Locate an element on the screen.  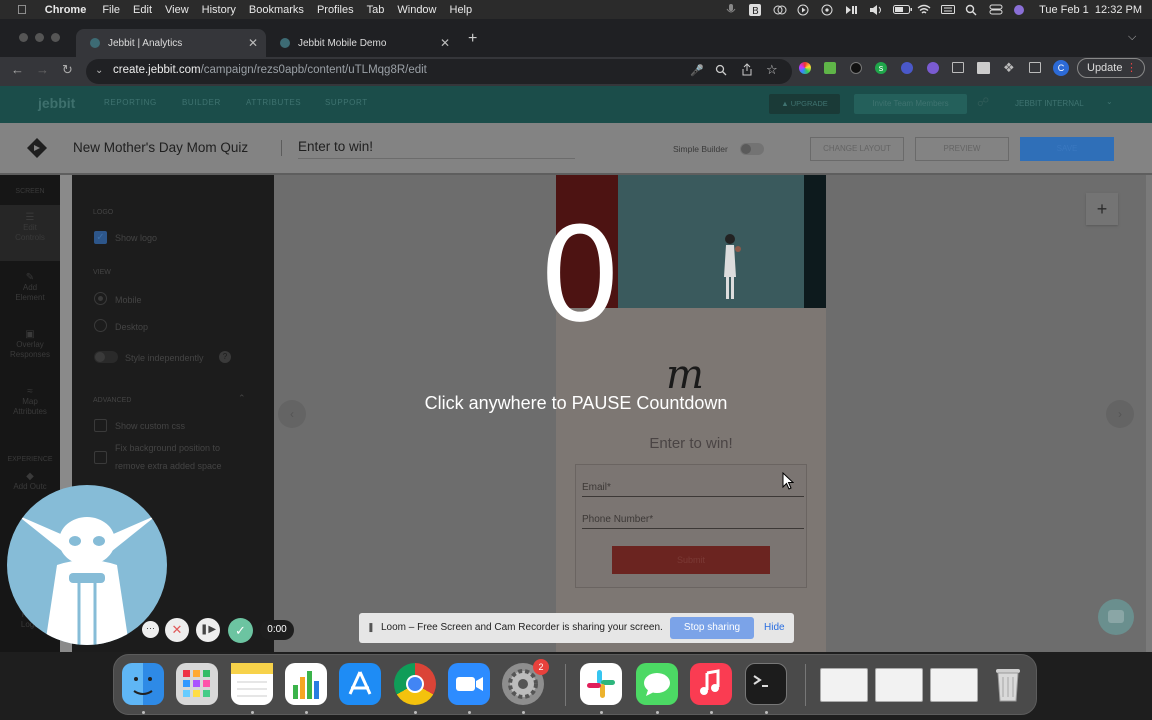
chrome-icon is located at coordinates (415, 684).